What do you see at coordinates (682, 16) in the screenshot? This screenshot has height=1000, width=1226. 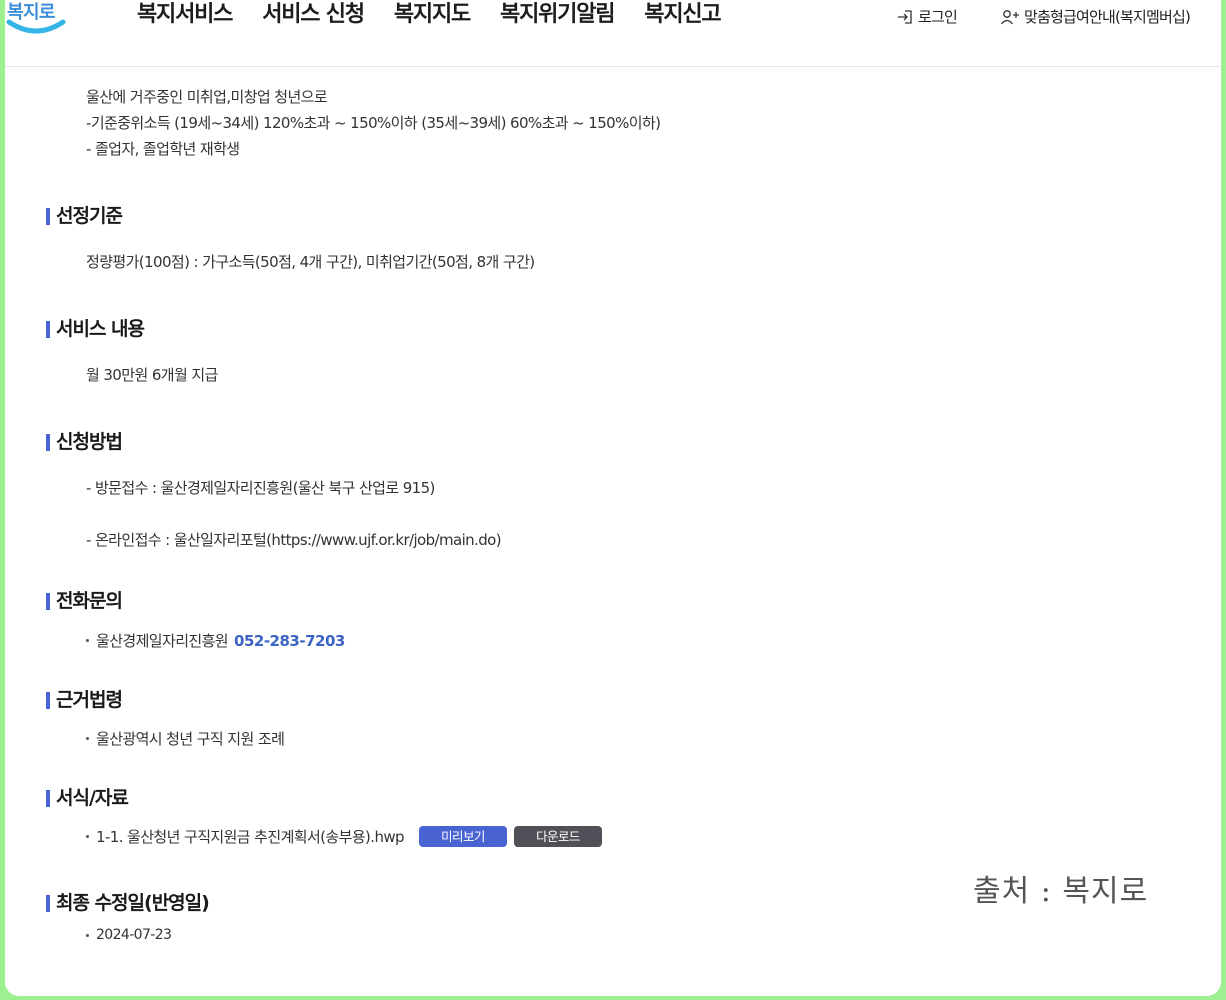 I see `menu-welfare-report: 복지신고` at bounding box center [682, 16].